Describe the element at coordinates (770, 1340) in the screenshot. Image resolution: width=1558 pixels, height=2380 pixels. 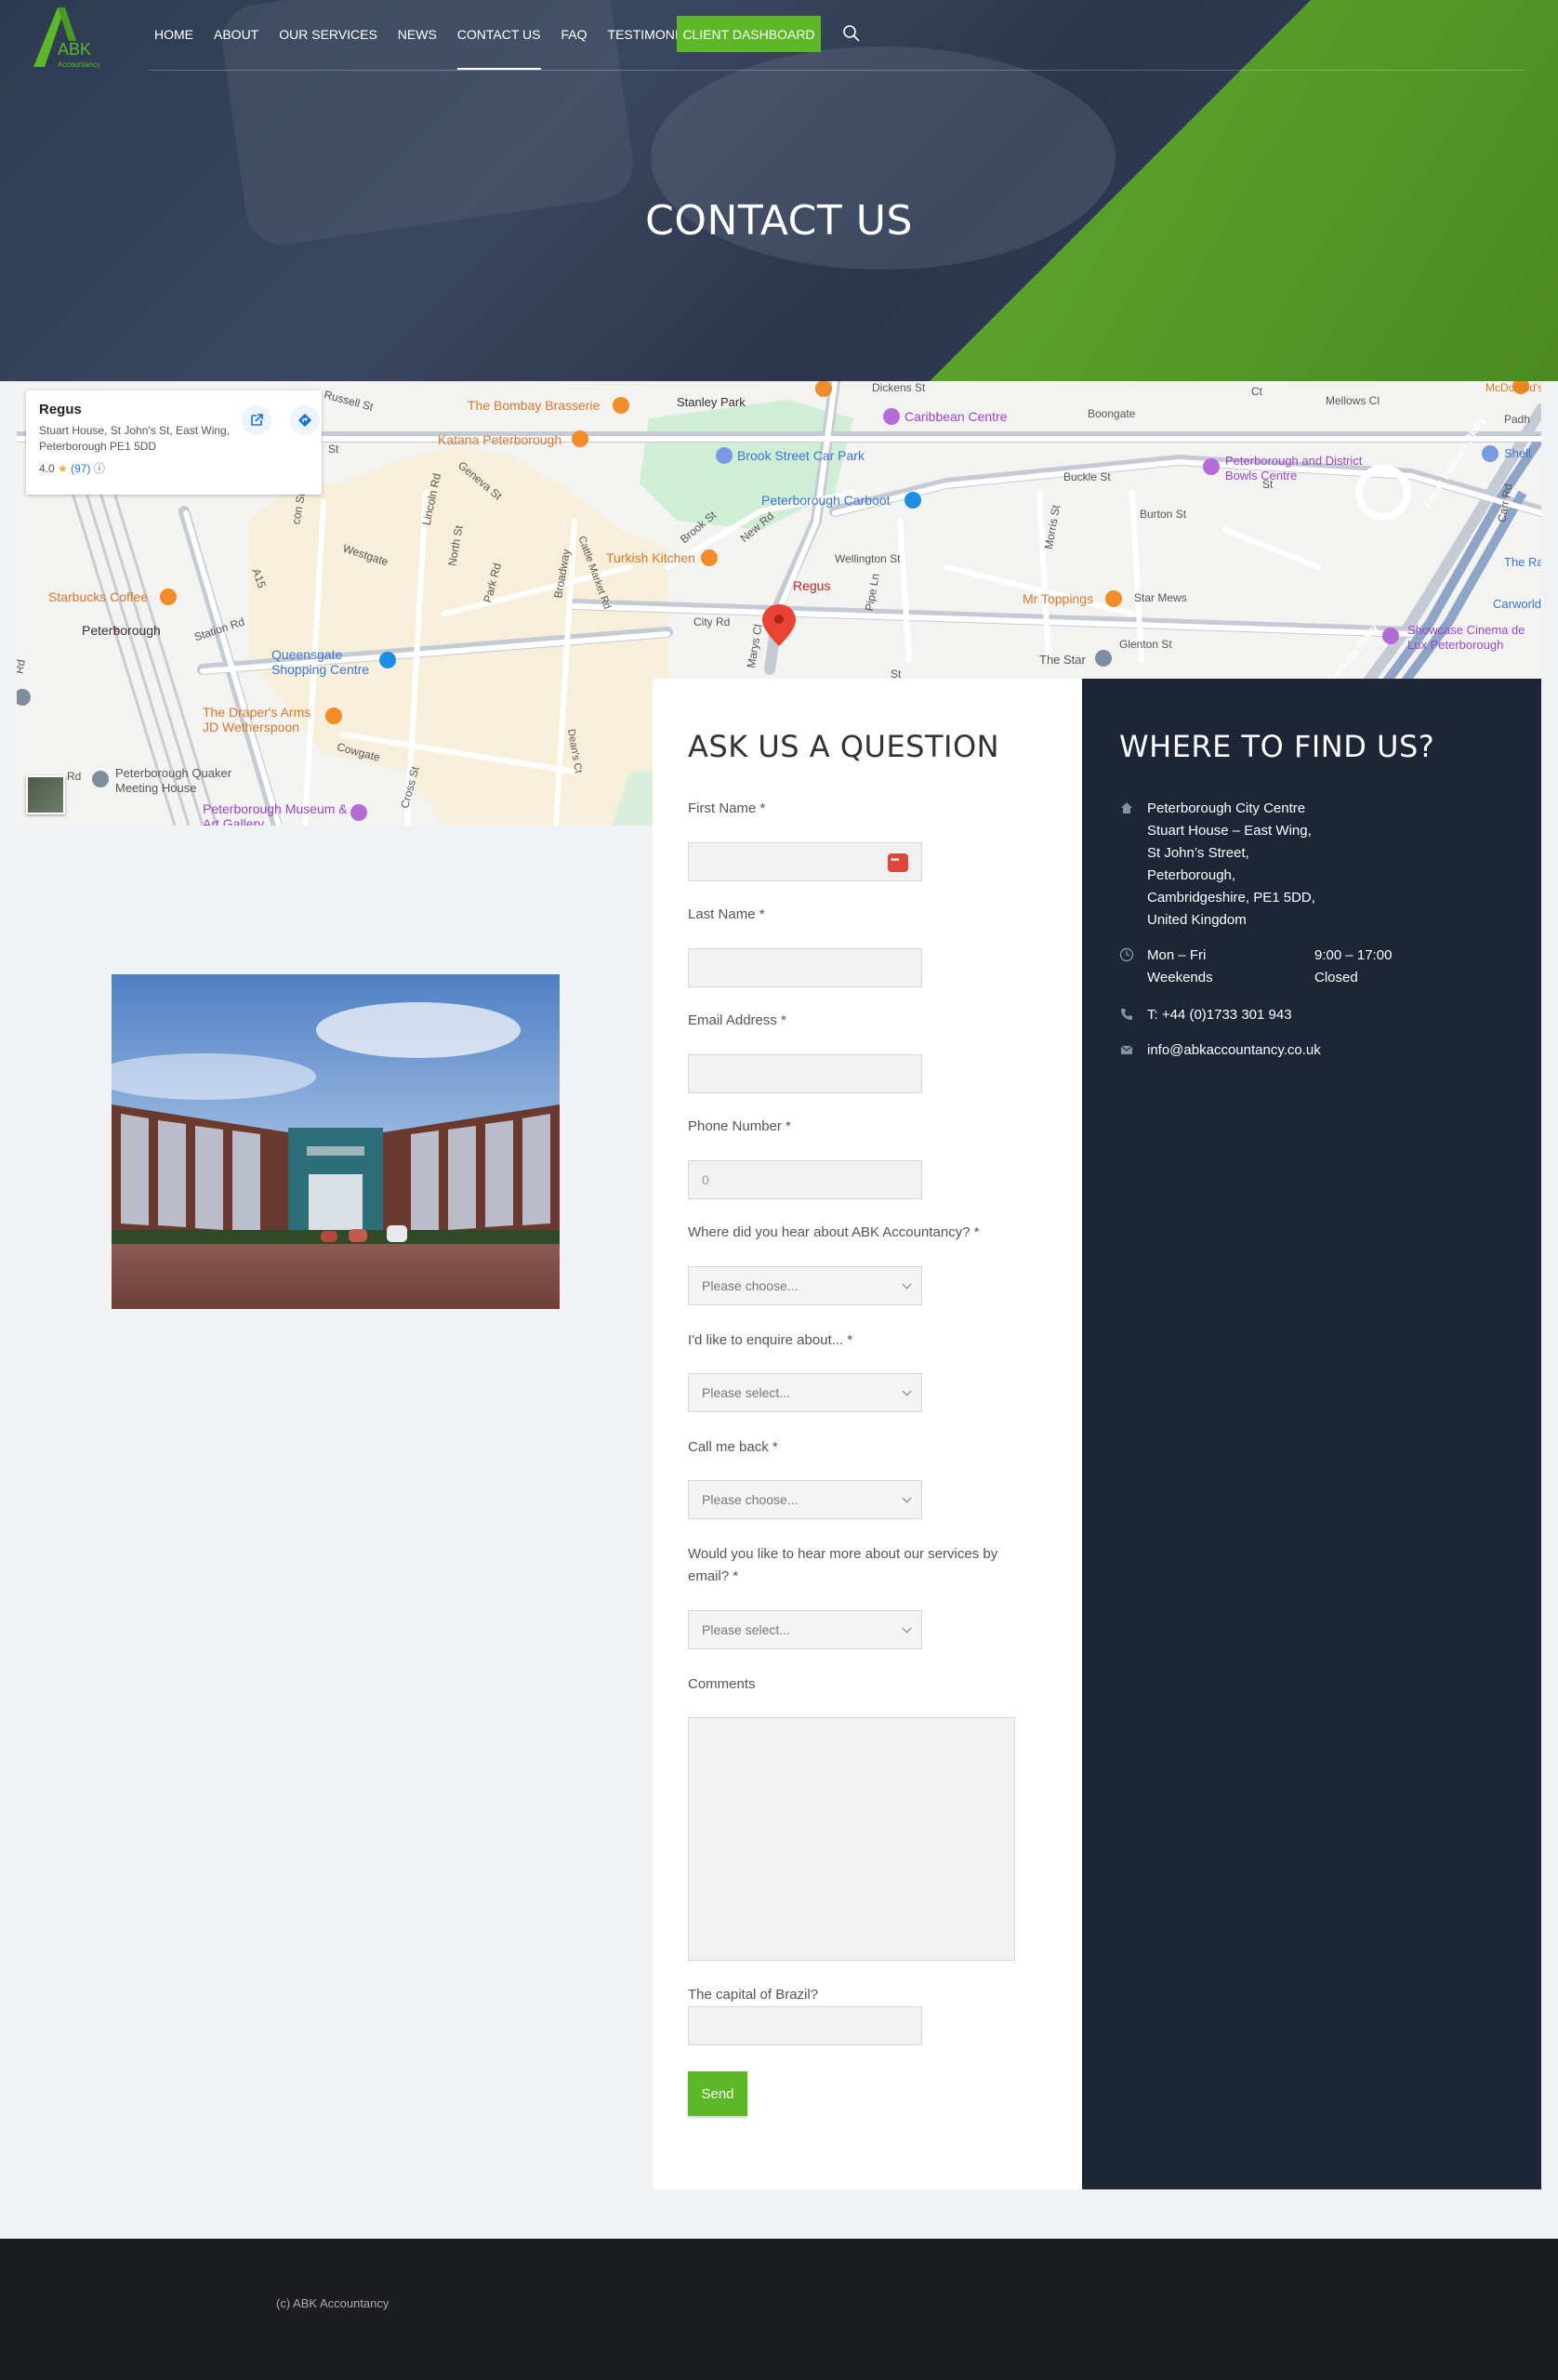
I see `enquire-label: I'd like to enquire about... *` at that location.